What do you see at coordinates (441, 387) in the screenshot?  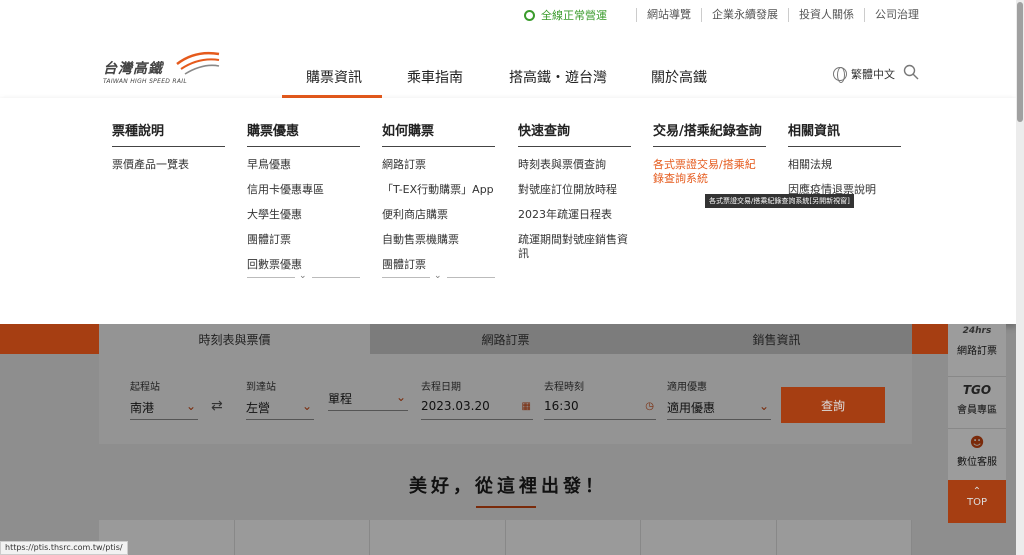 I see `date-label: 去程日期` at bounding box center [441, 387].